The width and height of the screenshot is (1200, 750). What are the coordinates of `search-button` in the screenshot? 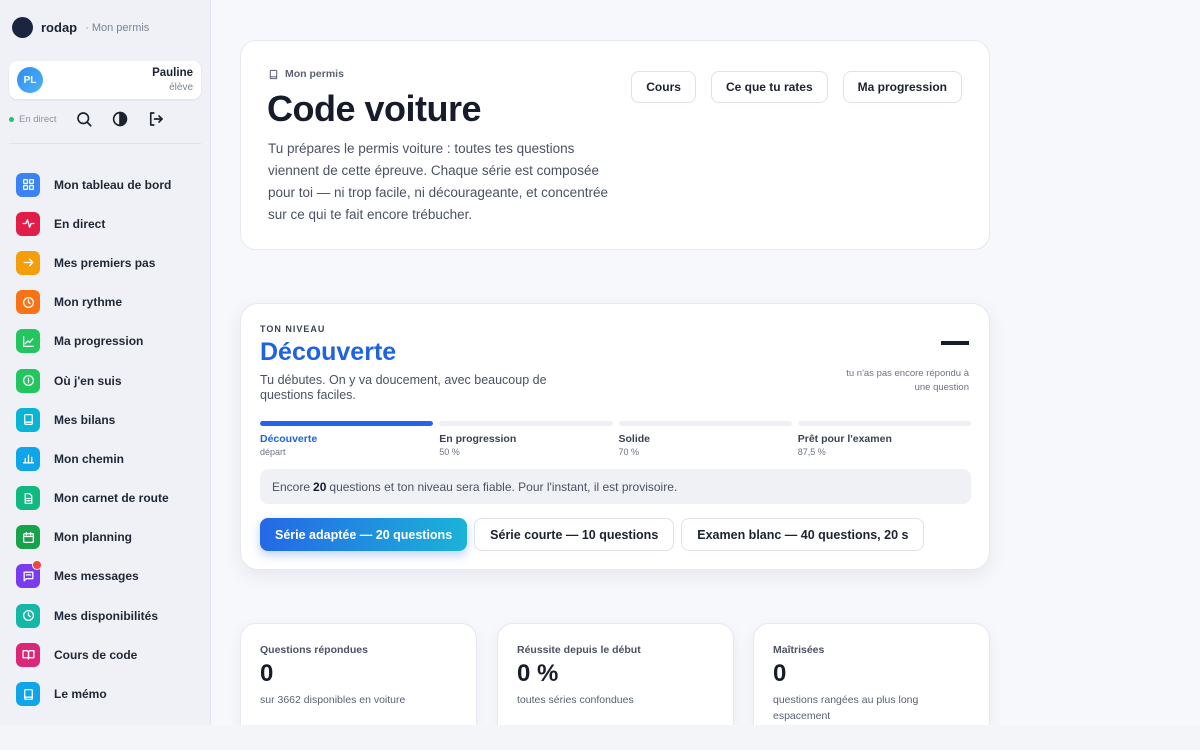 It's located at (84, 119).